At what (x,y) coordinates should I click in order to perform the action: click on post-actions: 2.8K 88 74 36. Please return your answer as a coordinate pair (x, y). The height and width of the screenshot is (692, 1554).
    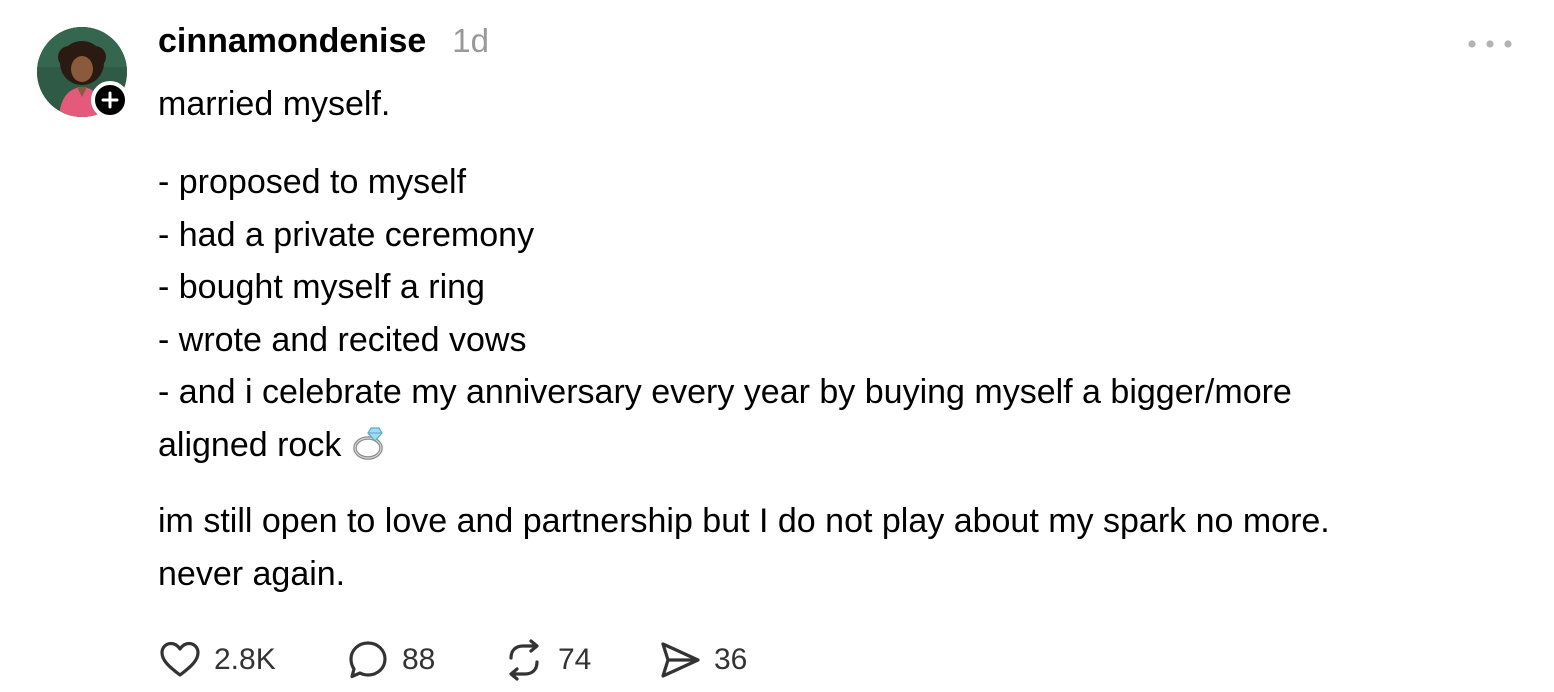
    Looking at the image, I should click on (452, 660).